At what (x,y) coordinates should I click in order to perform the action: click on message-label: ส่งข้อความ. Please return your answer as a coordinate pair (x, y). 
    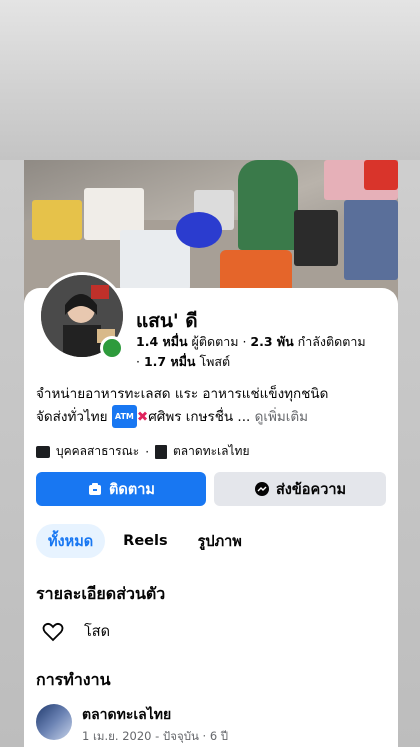
    Looking at the image, I should click on (311, 489).